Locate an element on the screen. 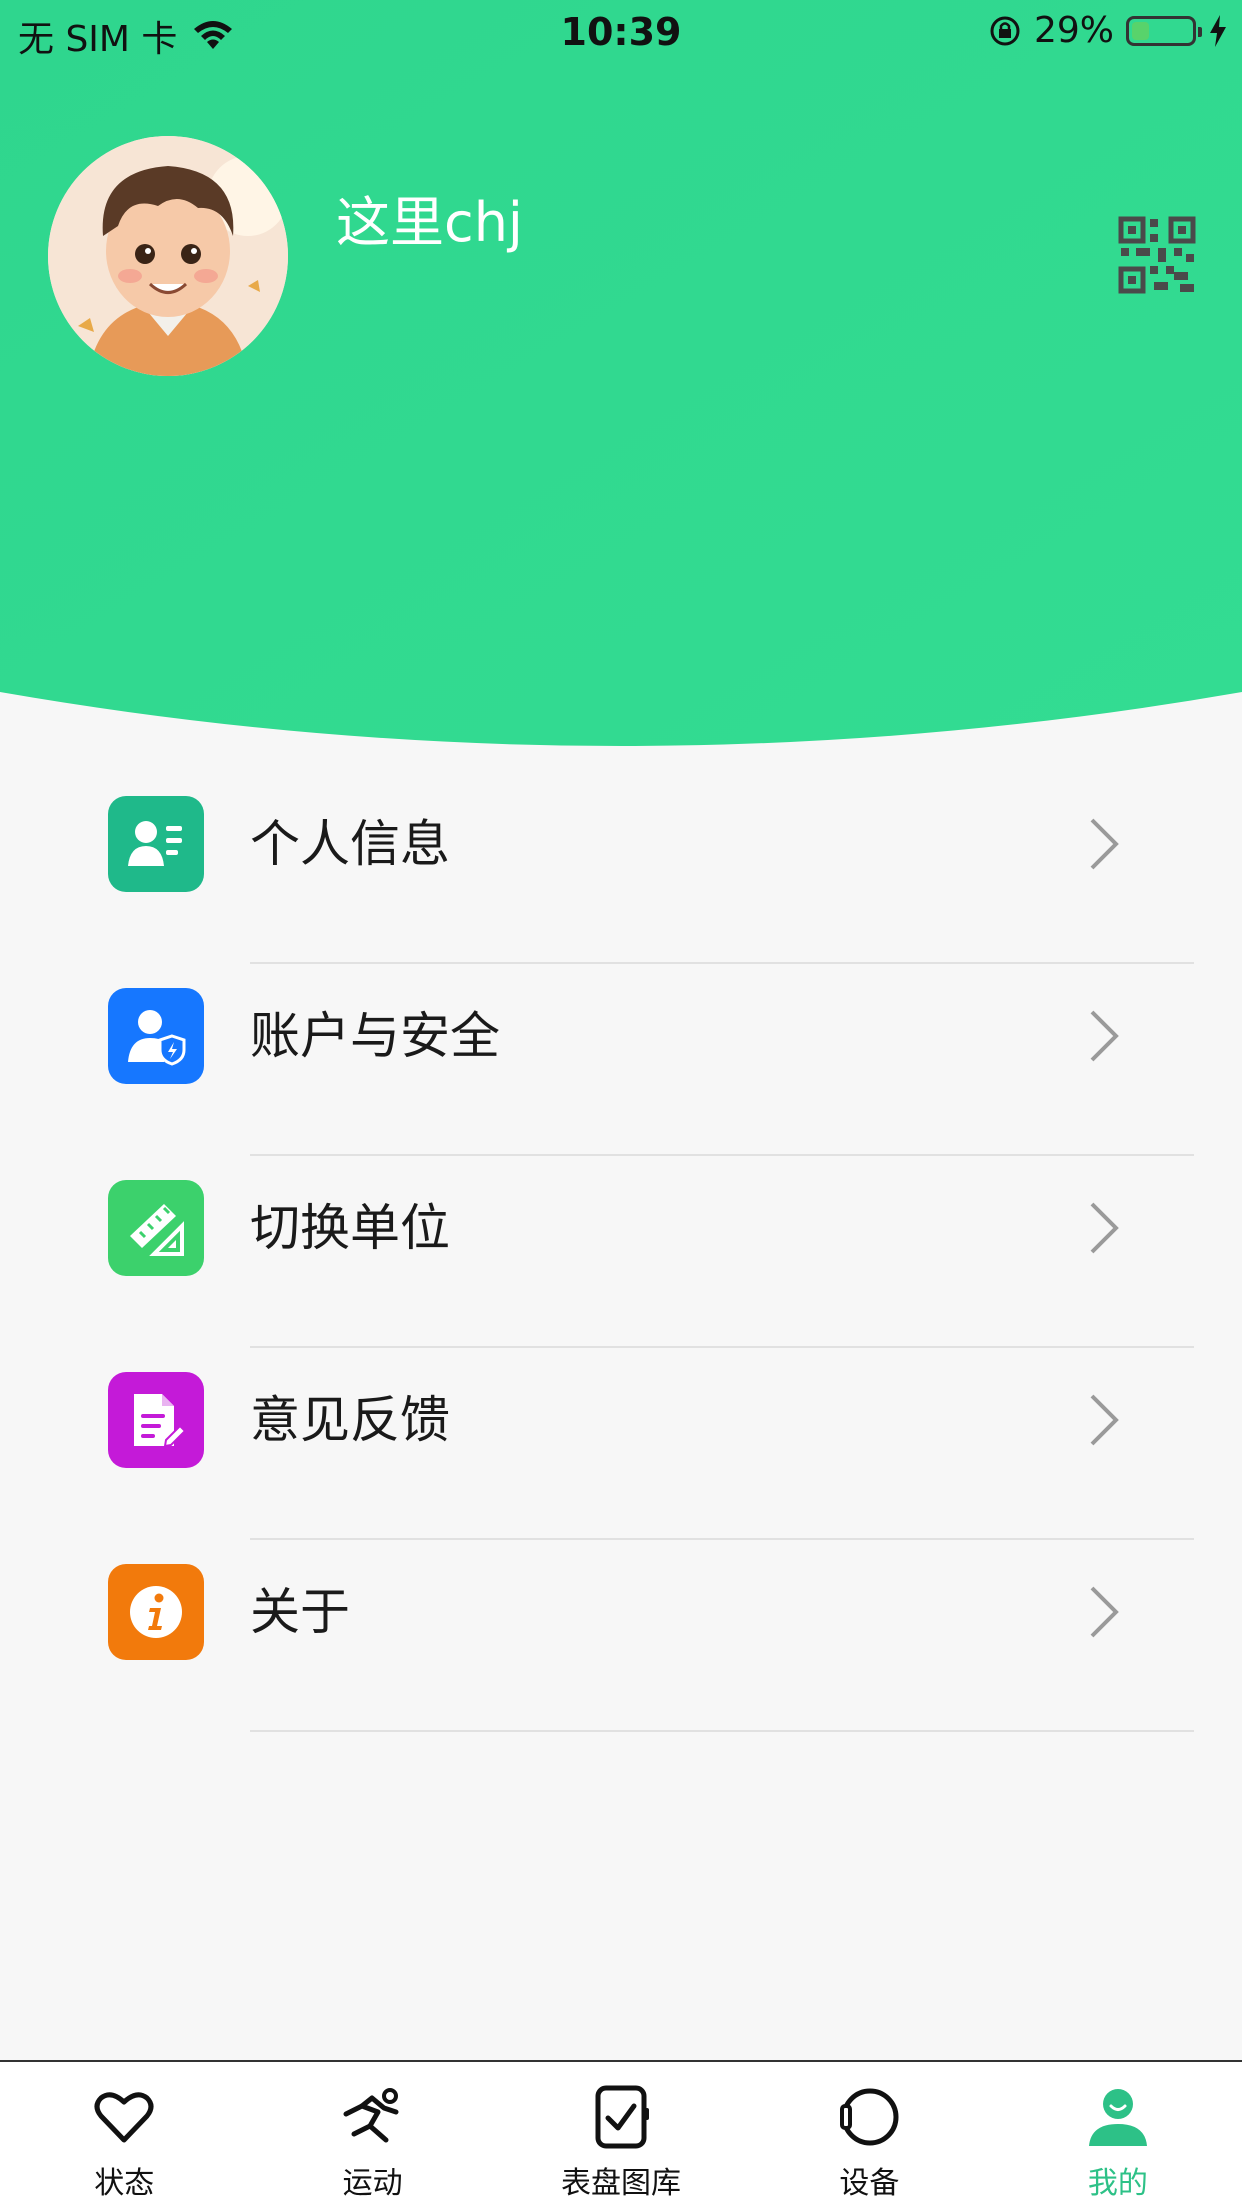  personal-info-icon is located at coordinates (156, 844).